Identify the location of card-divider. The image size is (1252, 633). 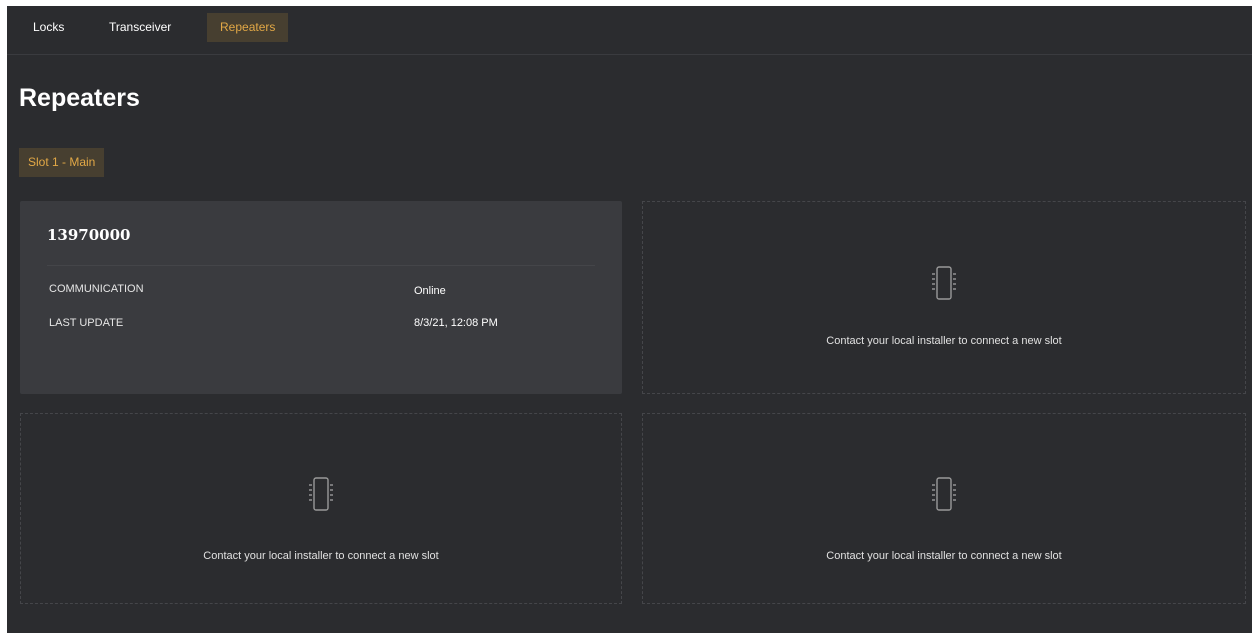
(321, 265).